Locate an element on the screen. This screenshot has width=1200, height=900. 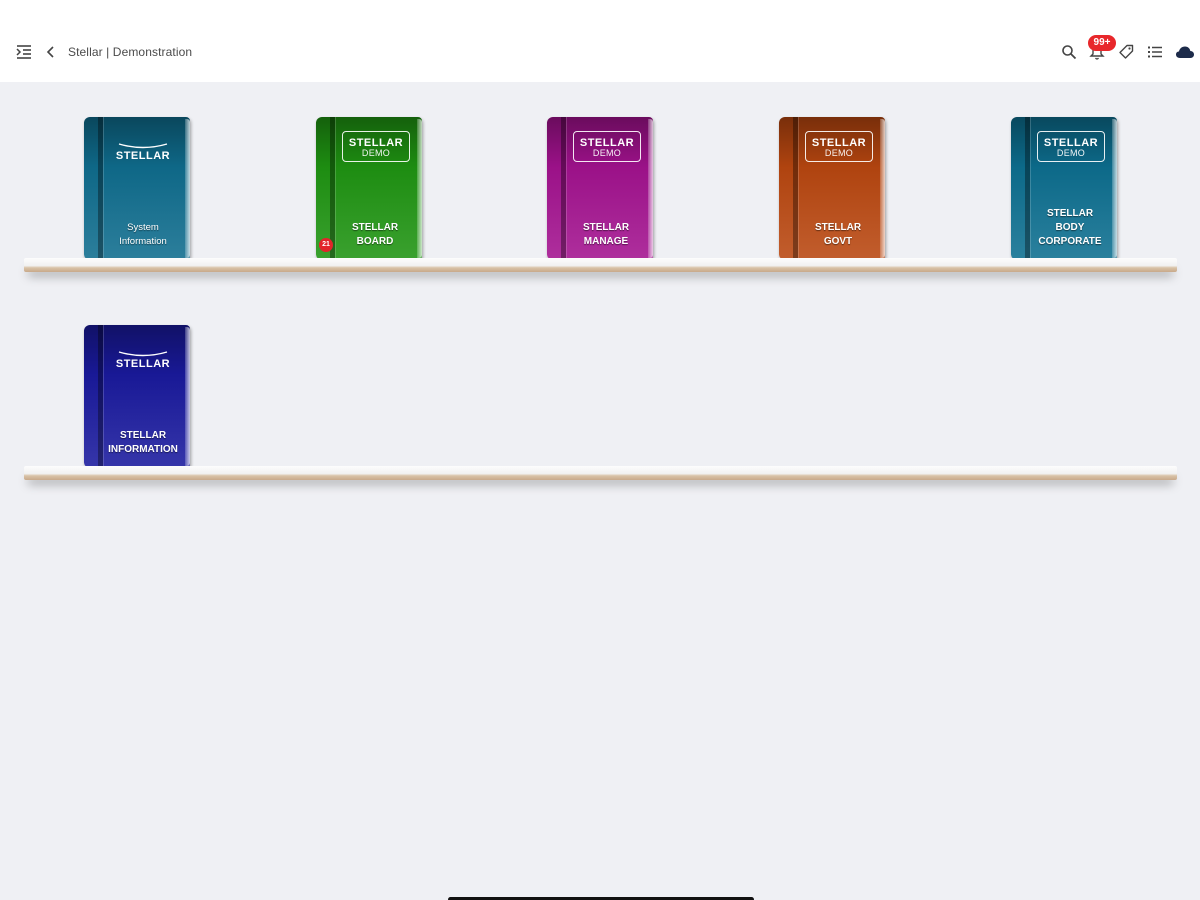
search-icon is located at coordinates (1069, 52).